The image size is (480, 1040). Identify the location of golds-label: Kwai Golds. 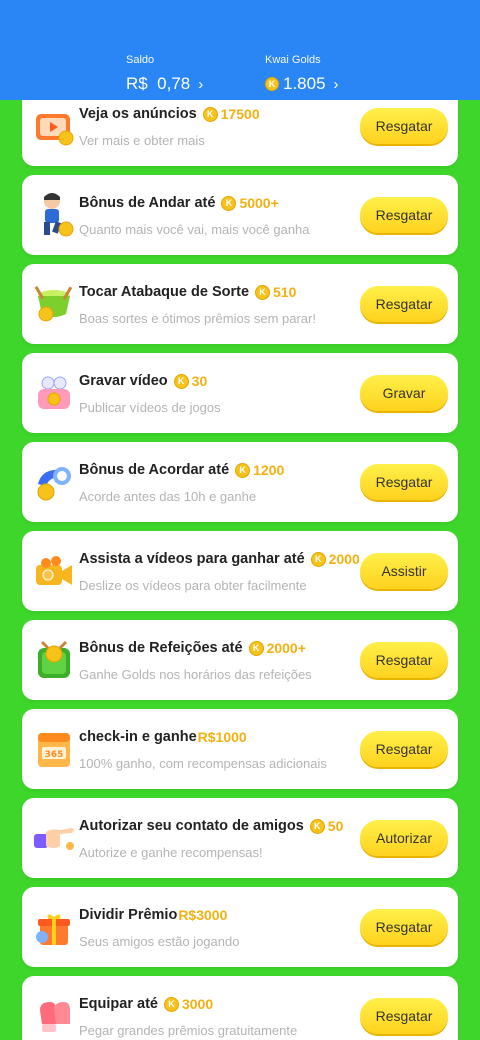
(293, 60).